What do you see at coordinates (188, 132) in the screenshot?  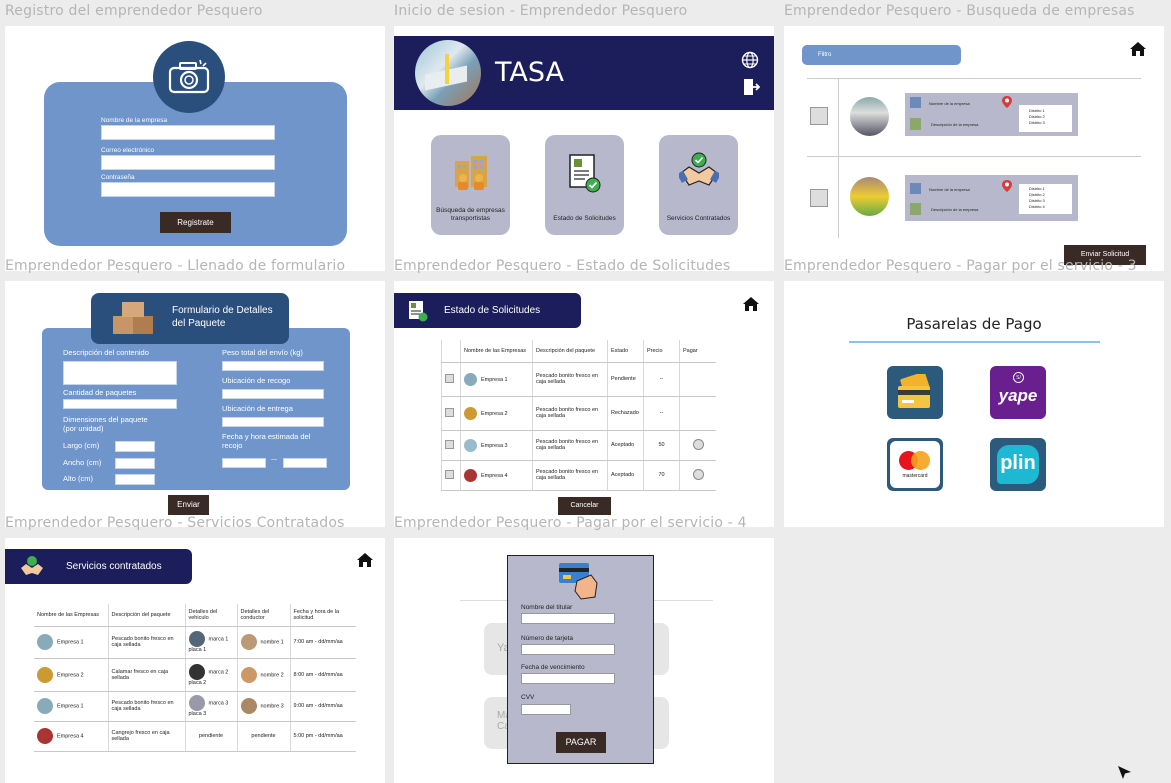 I see `company-name-input` at bounding box center [188, 132].